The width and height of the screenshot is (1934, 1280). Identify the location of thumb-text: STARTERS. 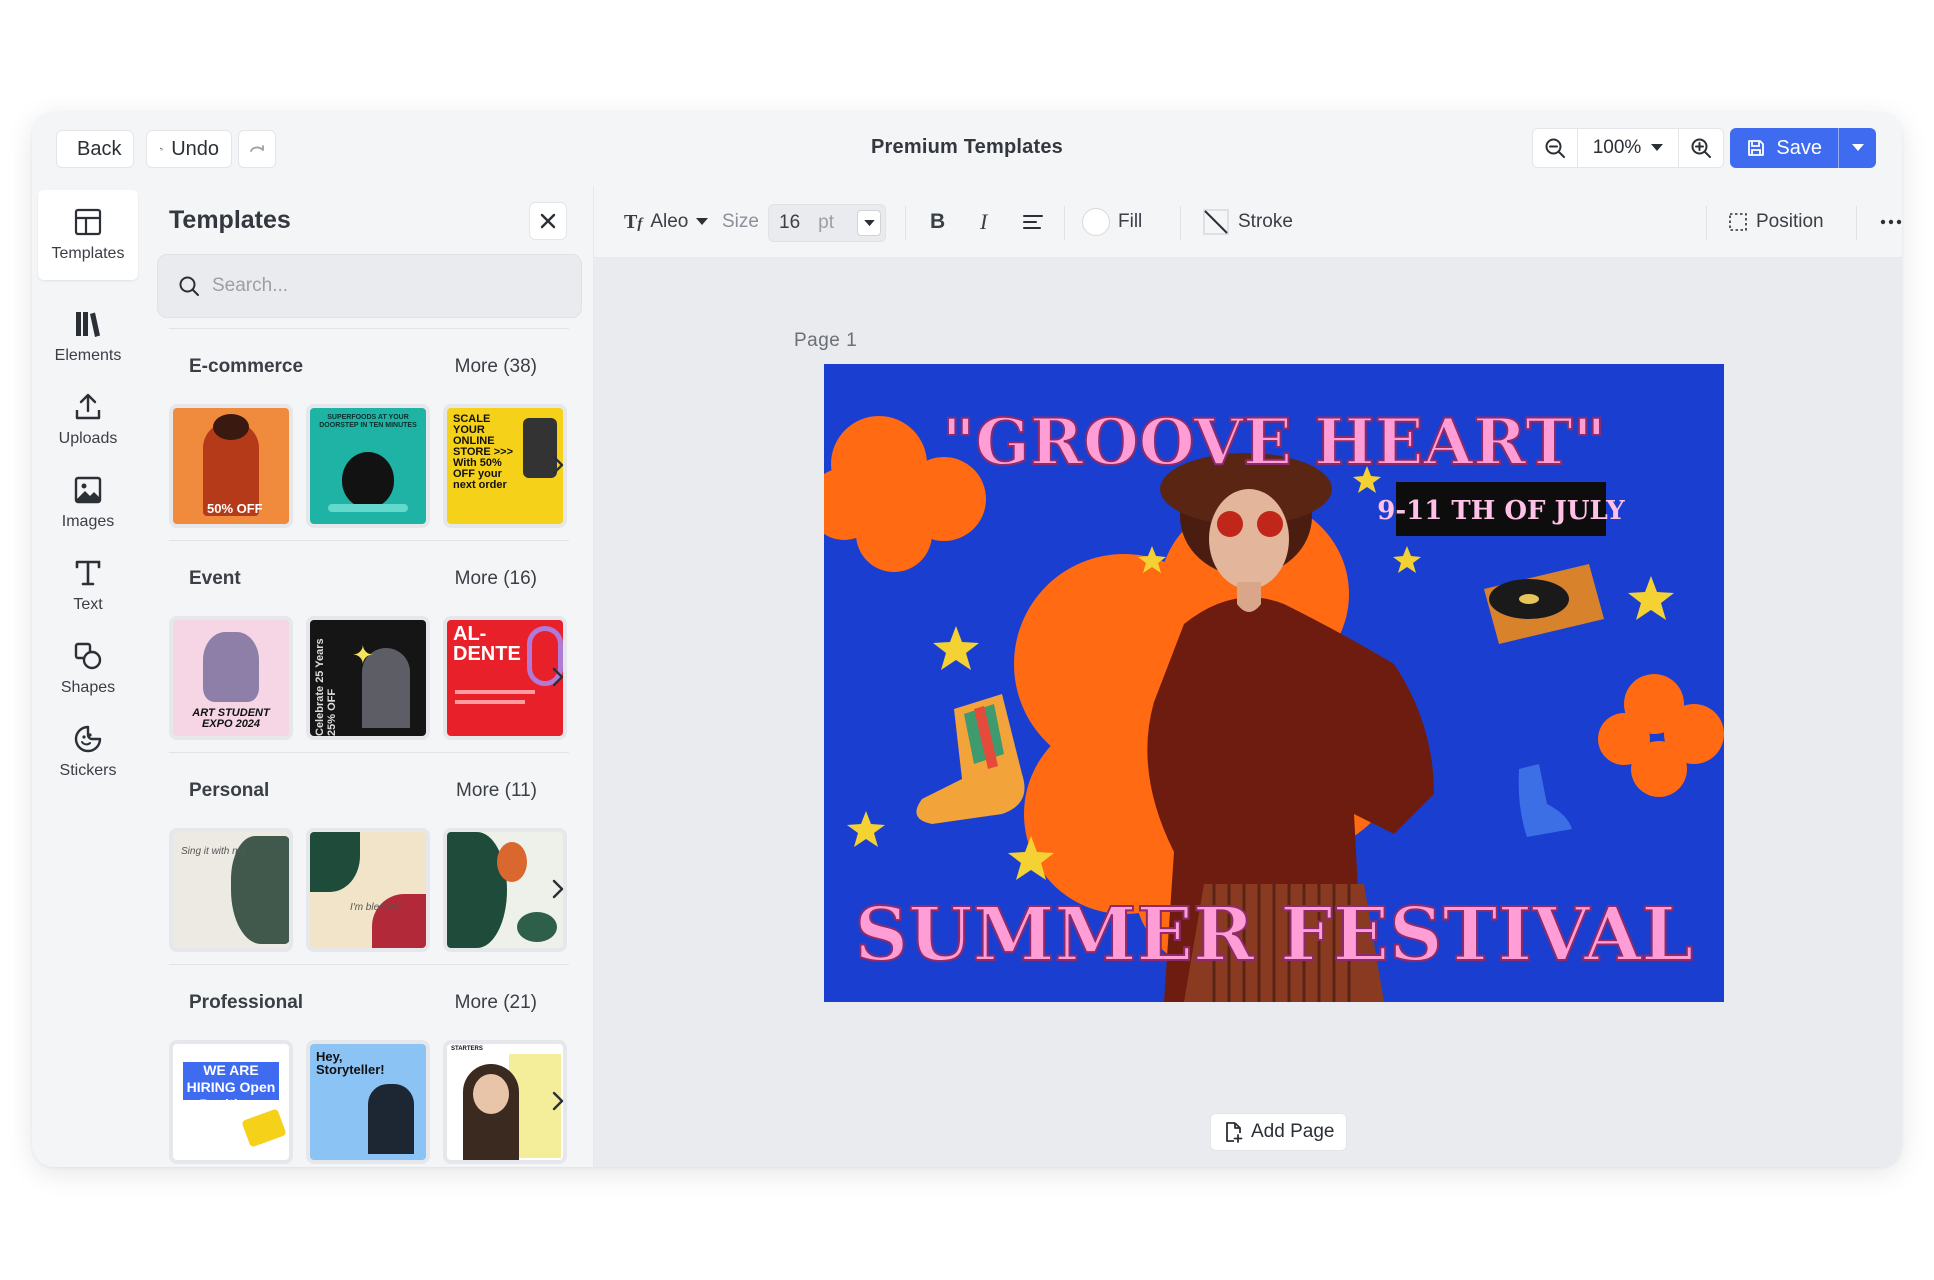
(467, 1049).